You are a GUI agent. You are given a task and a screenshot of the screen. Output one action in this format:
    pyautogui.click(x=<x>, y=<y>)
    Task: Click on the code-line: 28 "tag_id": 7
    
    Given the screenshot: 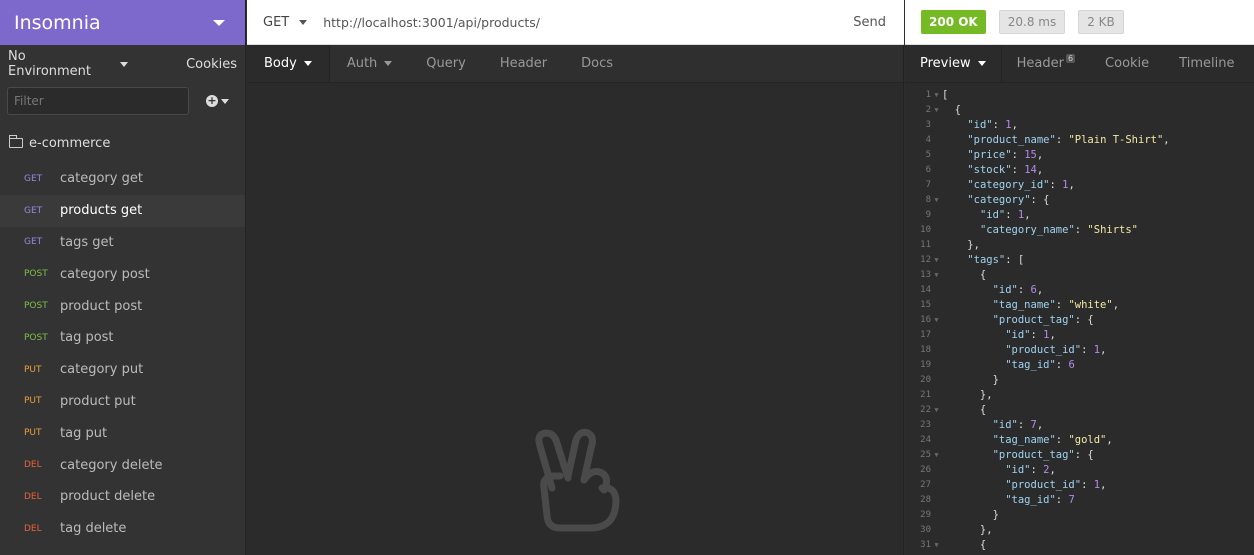 What is the action you would take?
    pyautogui.click(x=1079, y=499)
    